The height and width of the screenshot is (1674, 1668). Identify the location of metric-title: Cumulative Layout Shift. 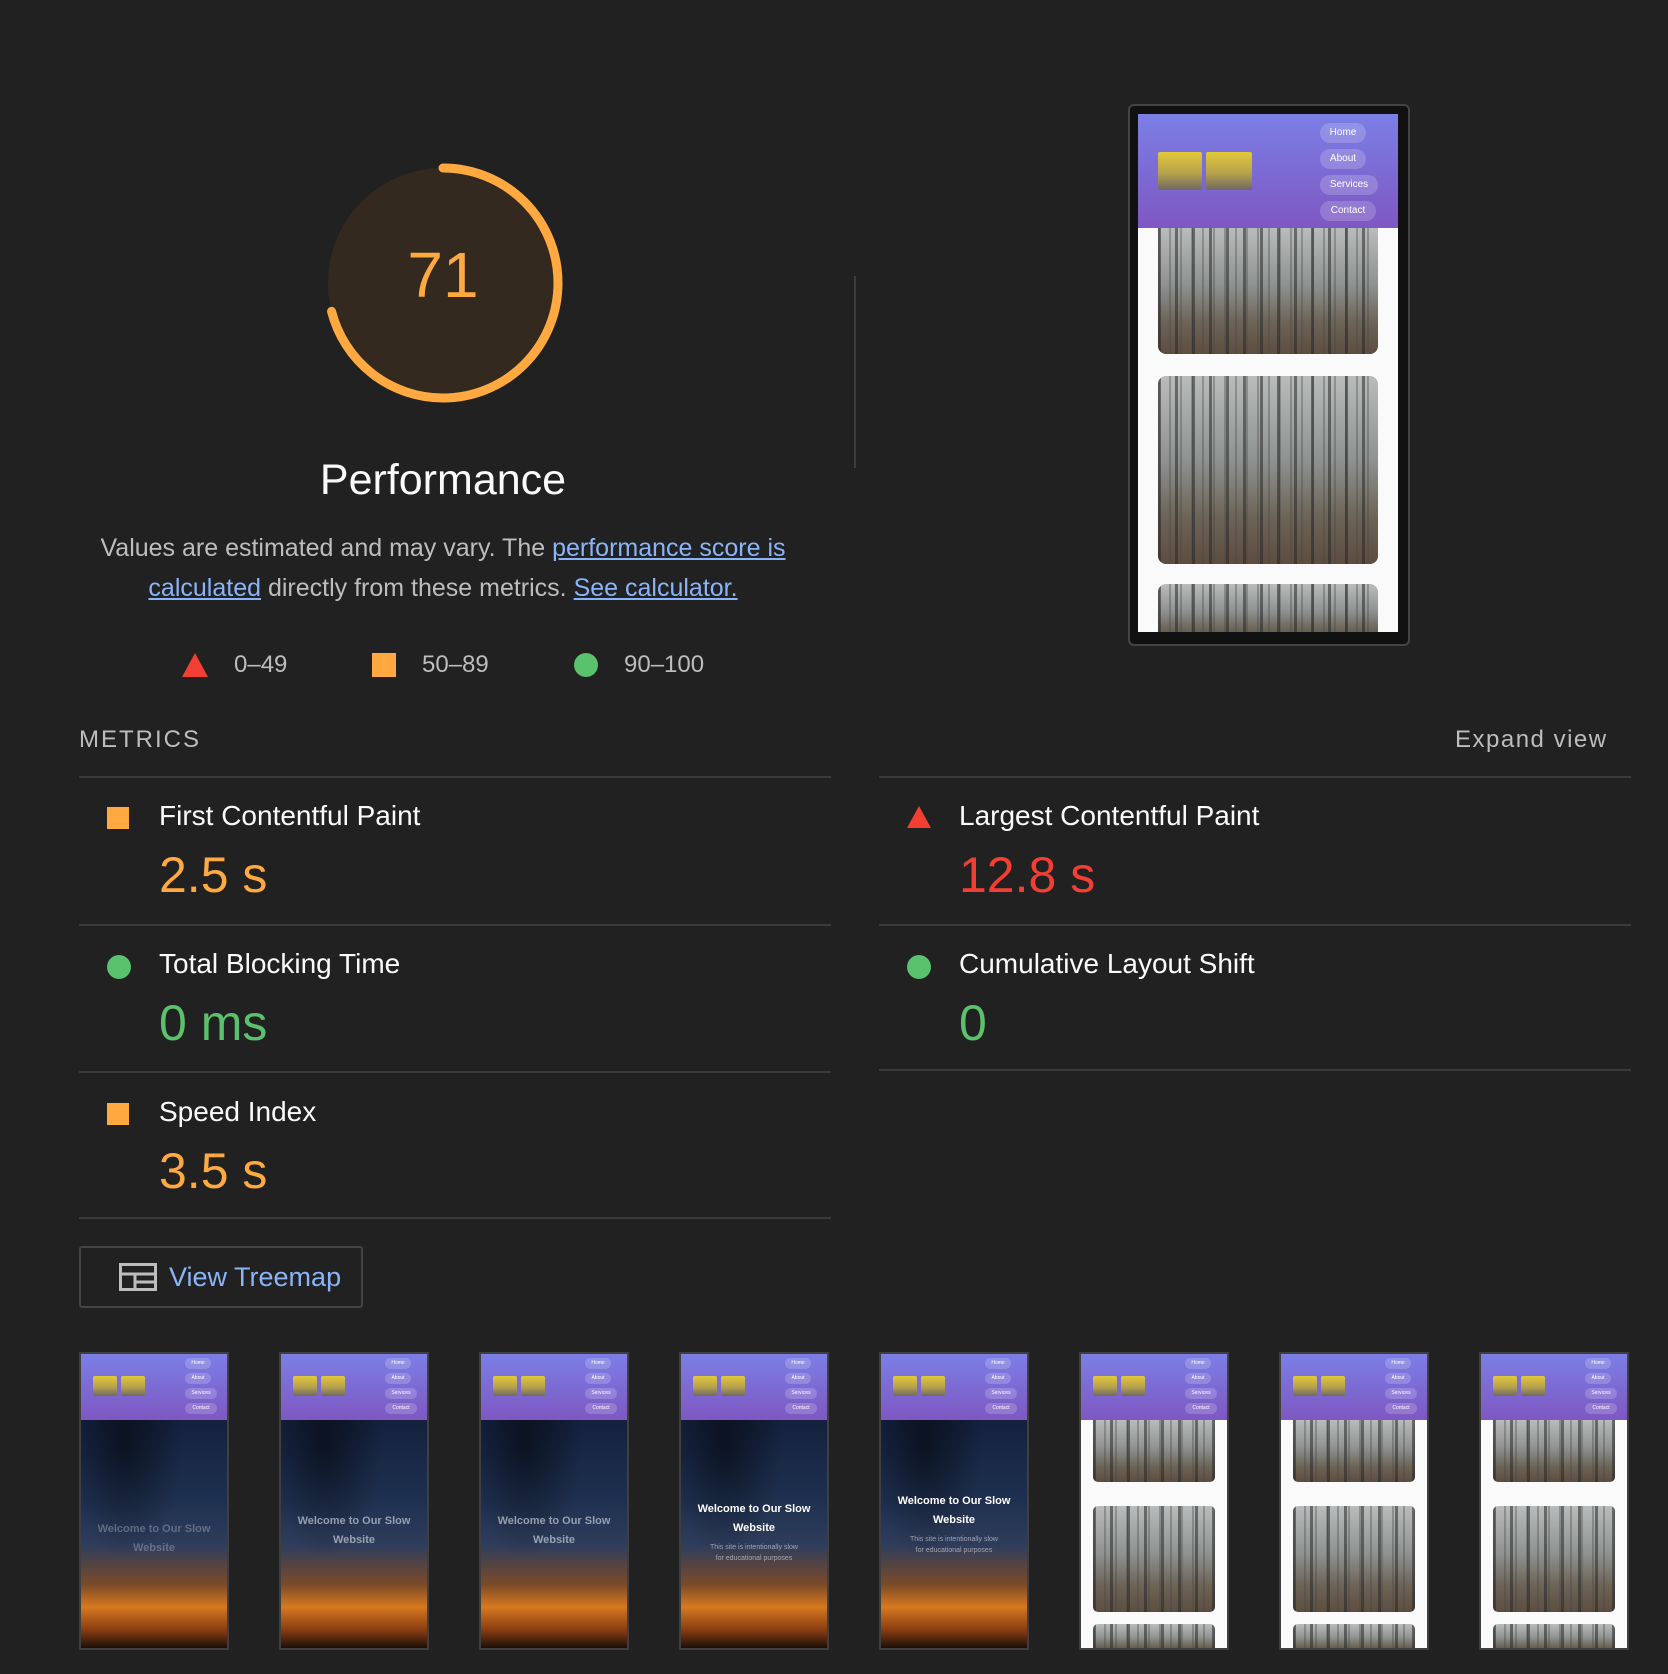
(1107, 963).